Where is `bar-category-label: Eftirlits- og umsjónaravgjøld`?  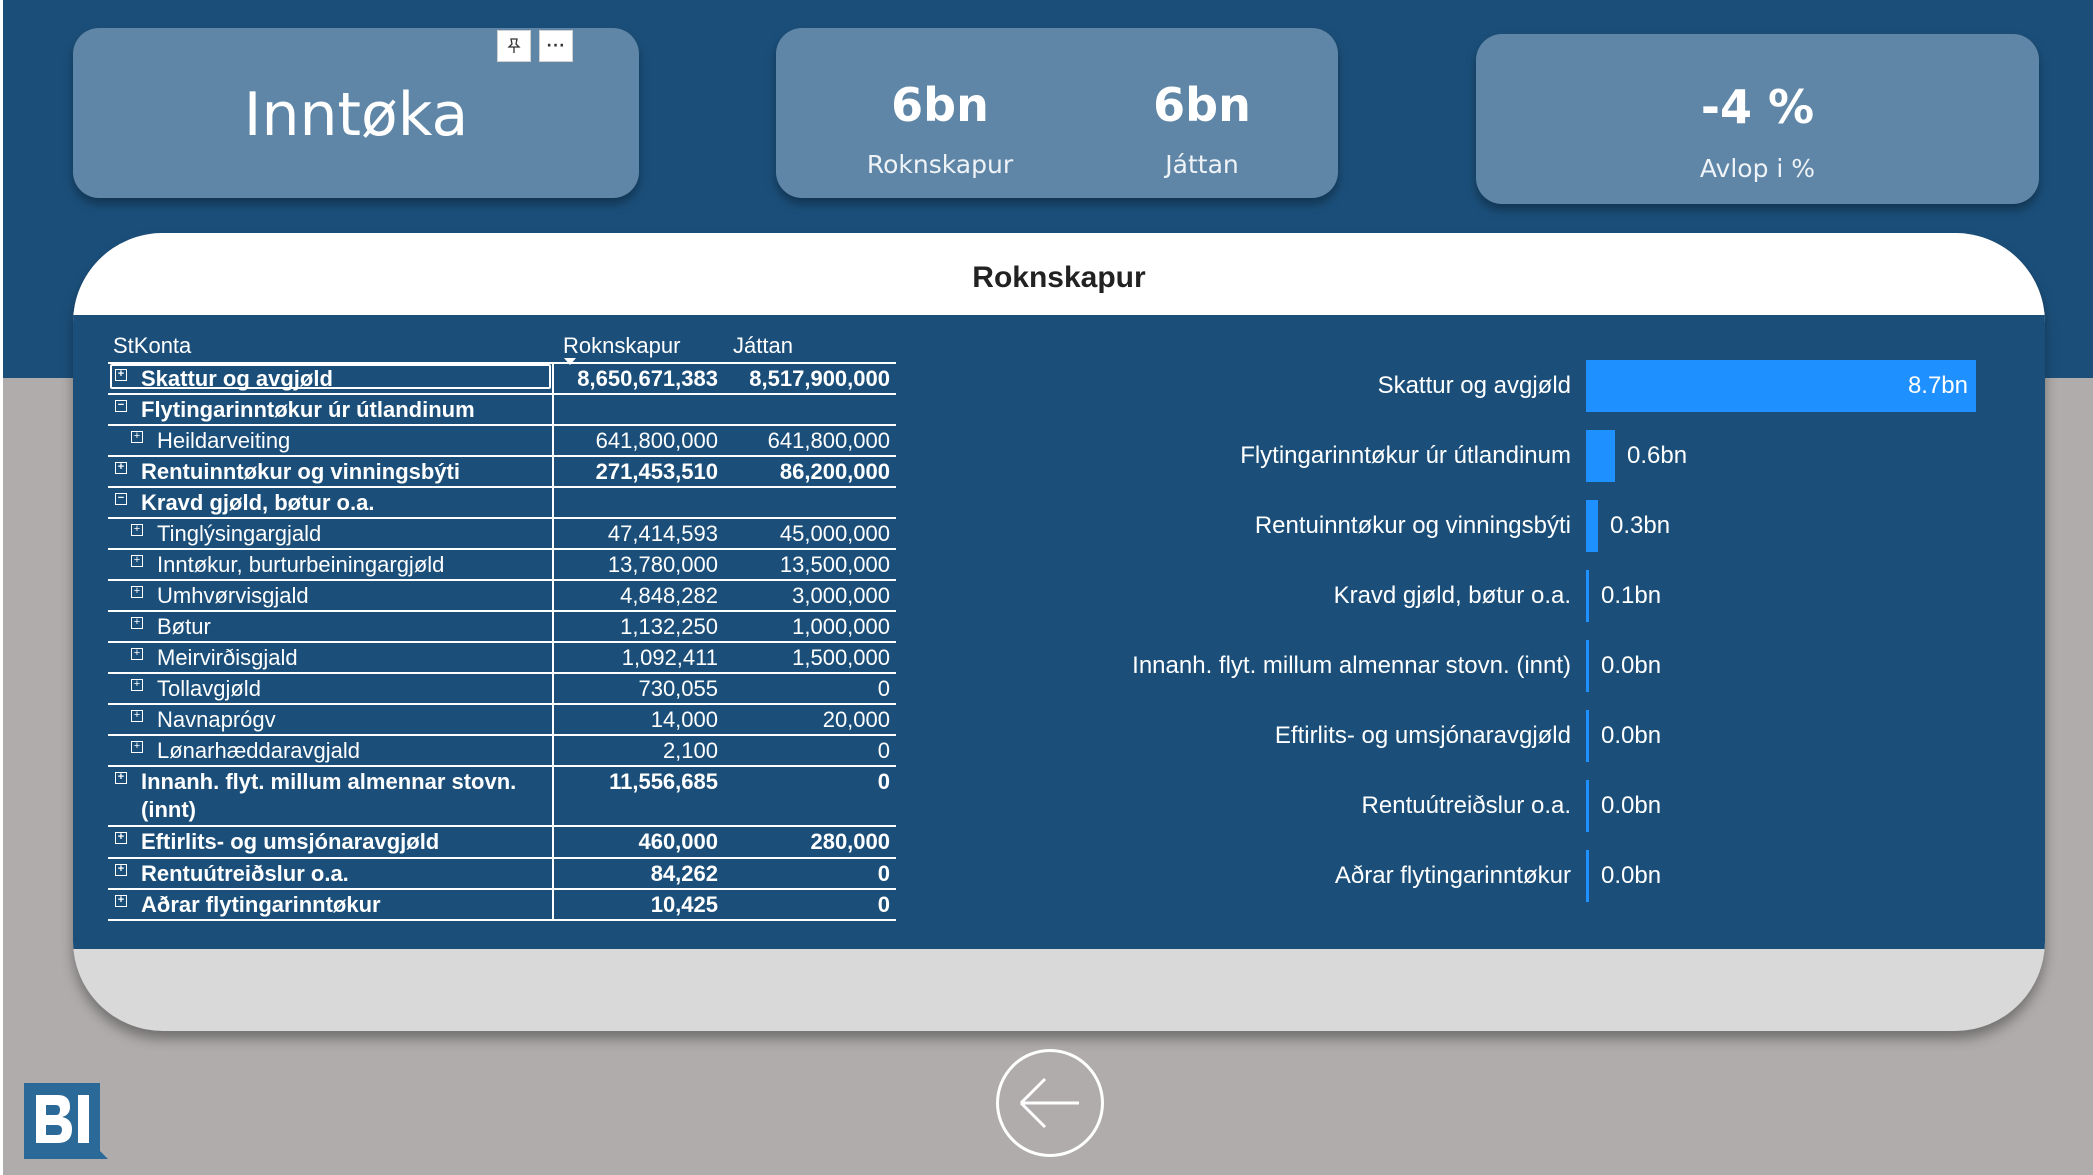 bar-category-label: Eftirlits- og umsjónaravgjøld is located at coordinates (1422, 735).